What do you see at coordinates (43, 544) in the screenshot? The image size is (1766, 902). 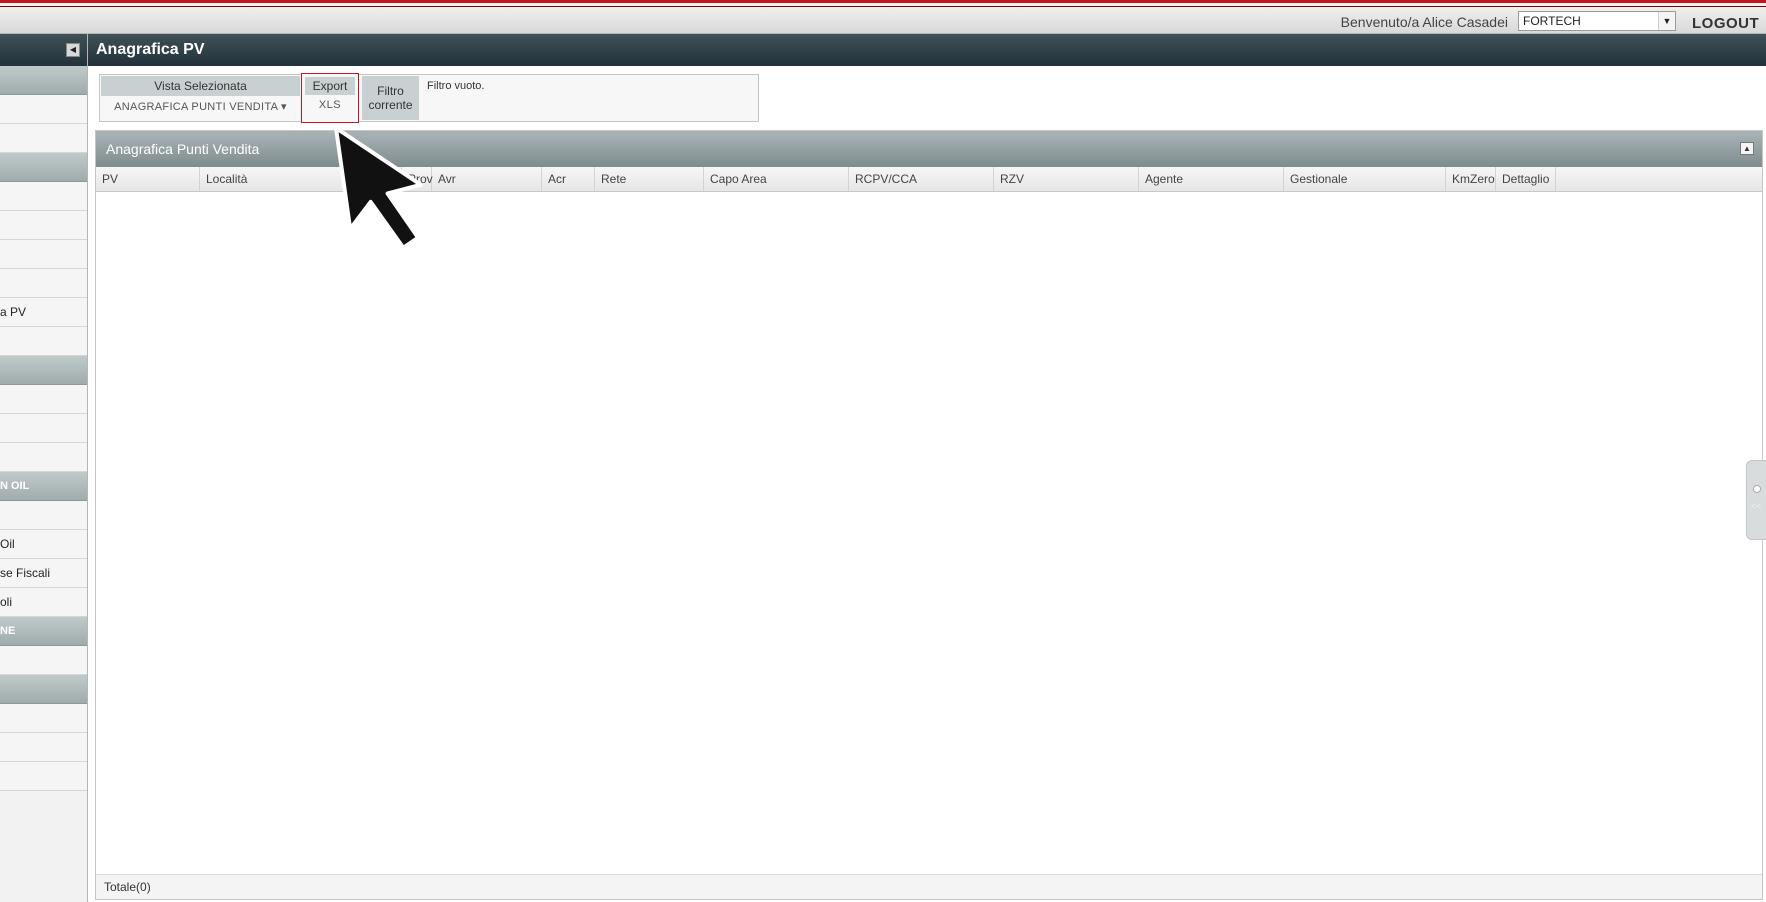 I see `sidebar-item: Oil` at bounding box center [43, 544].